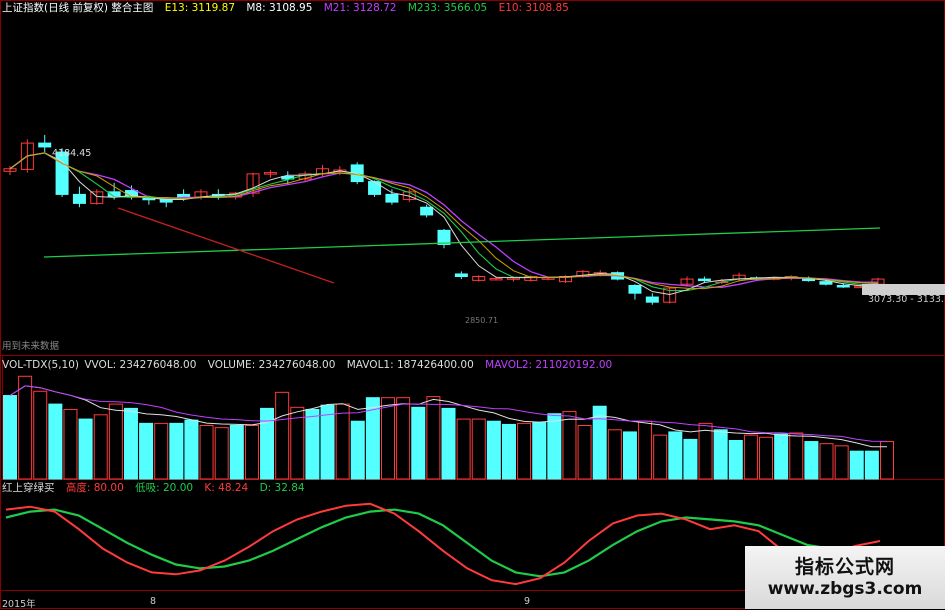 This screenshot has height=610, width=945. I want to click on time-axis-year: 2015年, so click(19, 604).